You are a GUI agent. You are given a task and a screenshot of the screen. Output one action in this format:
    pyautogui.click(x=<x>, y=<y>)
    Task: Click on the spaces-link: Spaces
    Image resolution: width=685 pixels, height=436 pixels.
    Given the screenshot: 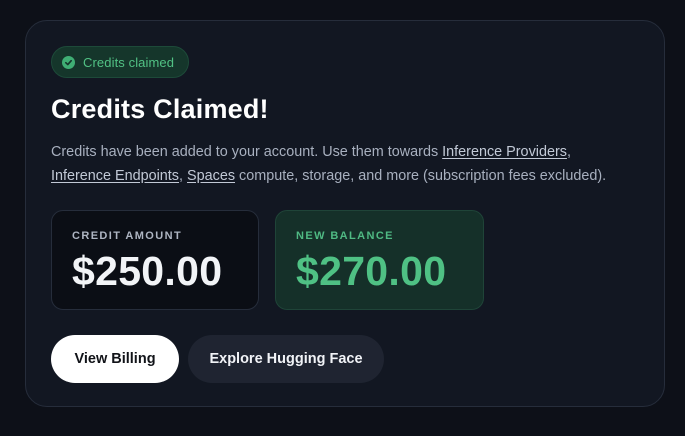 What is the action you would take?
    pyautogui.click(x=211, y=176)
    